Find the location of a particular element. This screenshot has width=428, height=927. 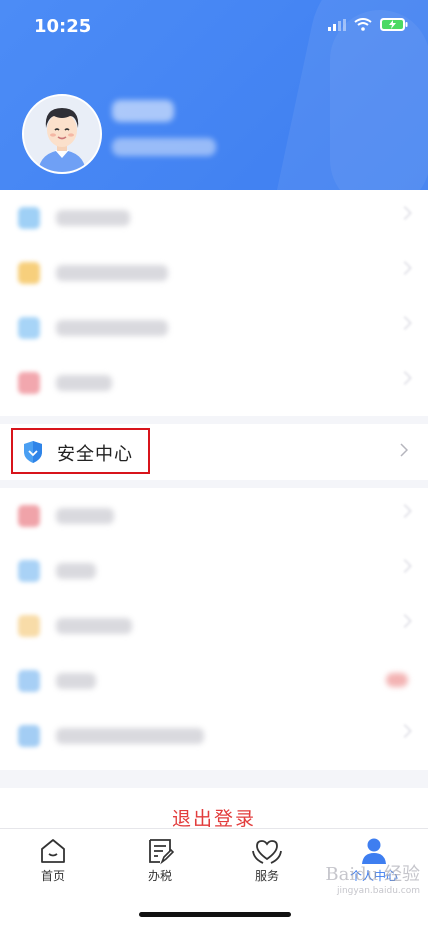

status-icons is located at coordinates (368, 24).